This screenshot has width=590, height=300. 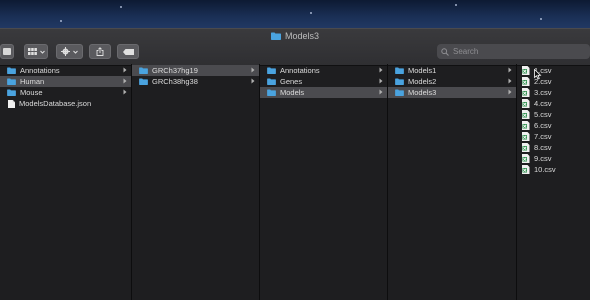 I want to click on csv-file-item: 10.csv, so click(x=553, y=169).